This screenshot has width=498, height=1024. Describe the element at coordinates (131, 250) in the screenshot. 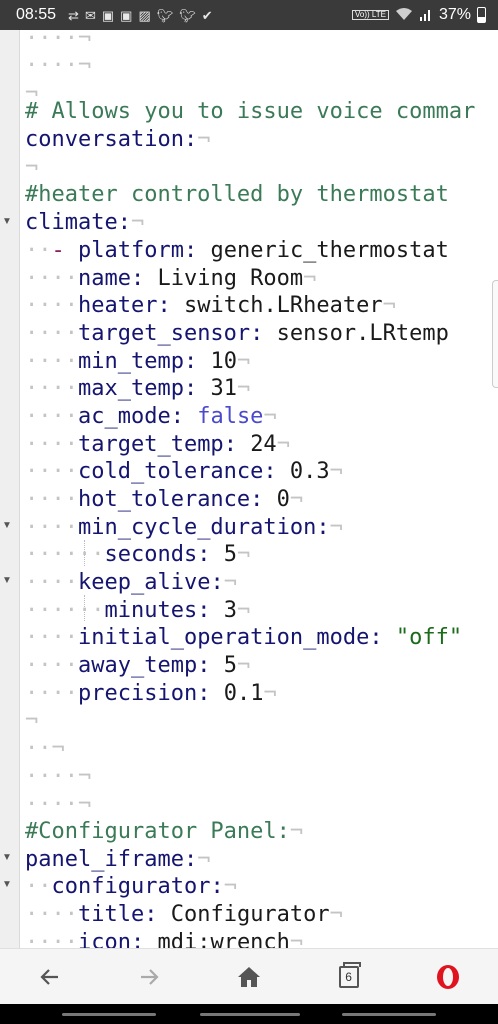

I see `yaml-key: platform` at that location.